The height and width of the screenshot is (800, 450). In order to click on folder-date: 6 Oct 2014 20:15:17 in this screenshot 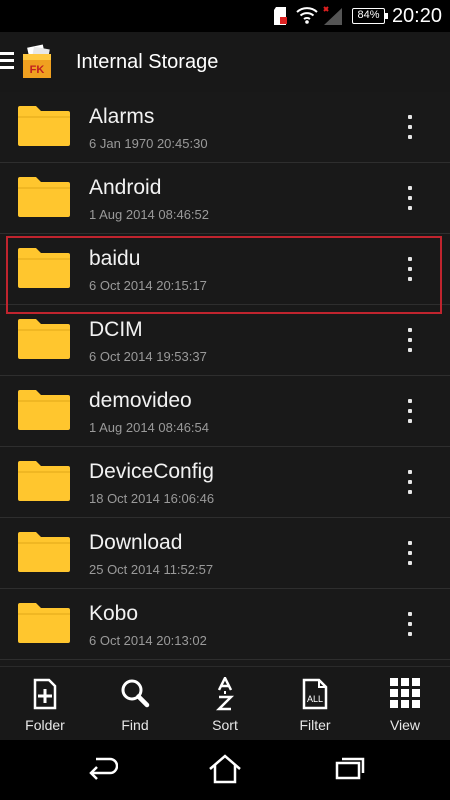, I will do `click(148, 285)`.